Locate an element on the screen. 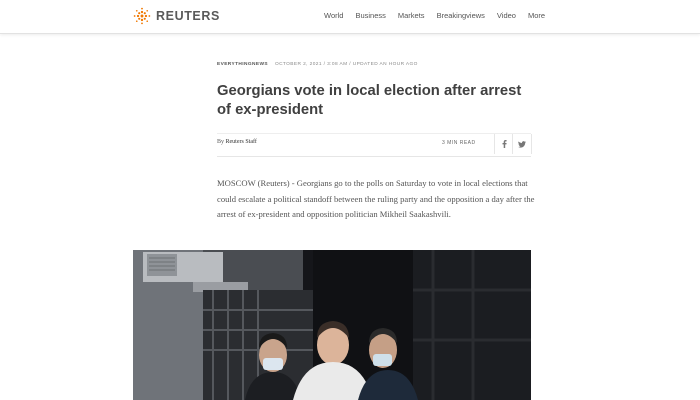 The height and width of the screenshot is (400, 700). reuters-logo-icon is located at coordinates (142, 16).